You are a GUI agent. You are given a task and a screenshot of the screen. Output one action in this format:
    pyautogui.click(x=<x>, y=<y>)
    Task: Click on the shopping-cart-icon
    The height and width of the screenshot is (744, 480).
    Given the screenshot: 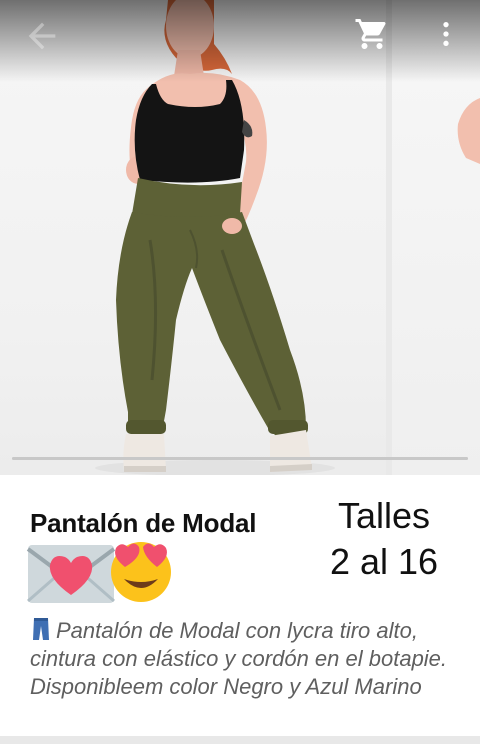 What is the action you would take?
    pyautogui.click(x=372, y=34)
    